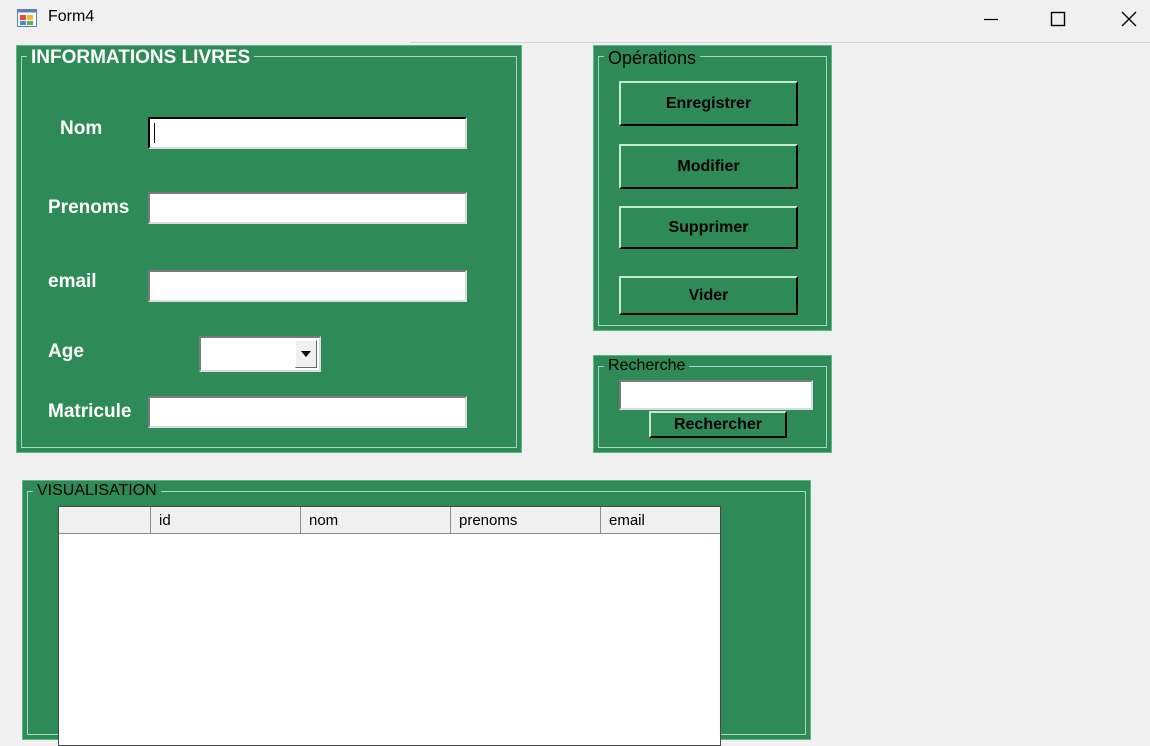  I want to click on matricule-input, so click(307, 412).